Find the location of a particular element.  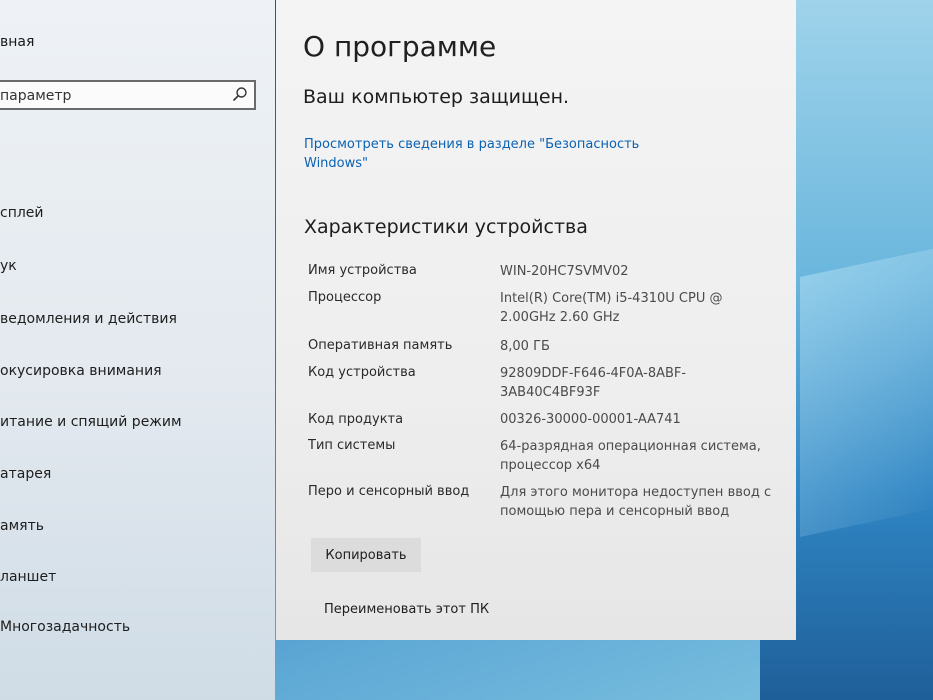

spec-label-device-id: Код устройства is located at coordinates (362, 372).